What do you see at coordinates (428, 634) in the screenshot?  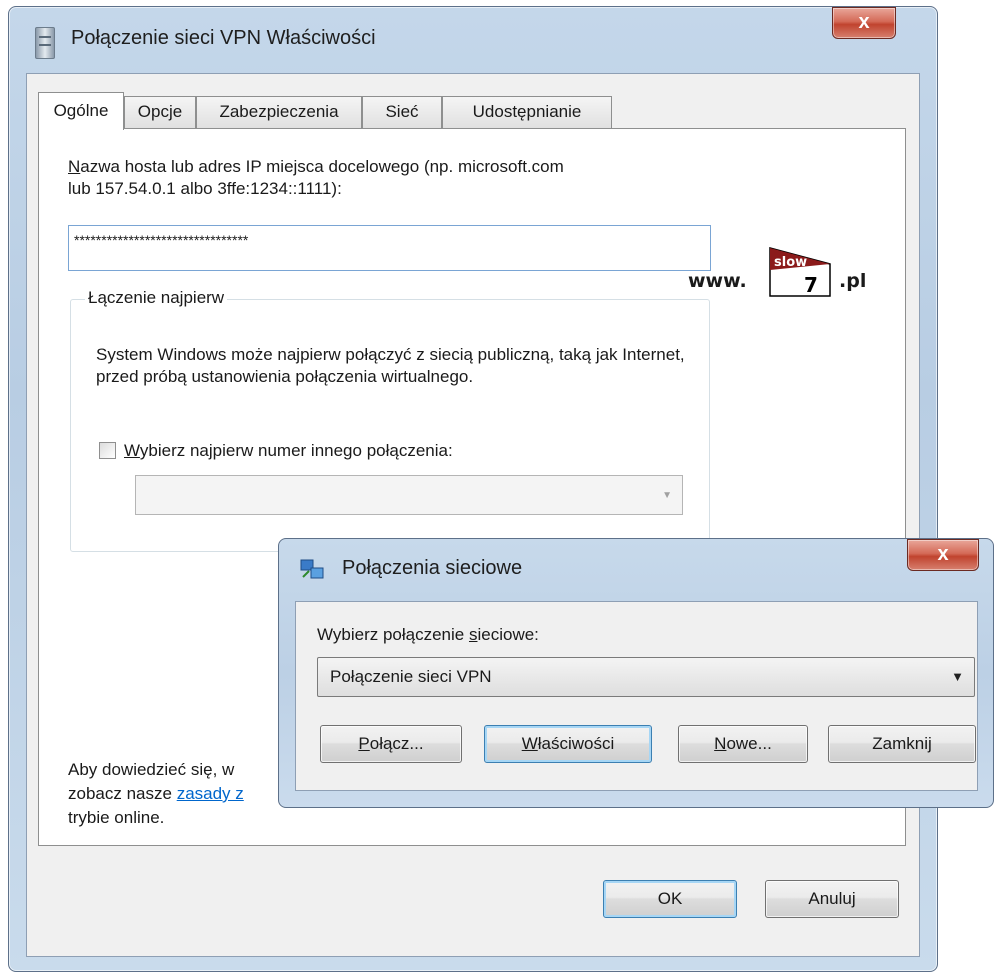 I see `select-connection-label: Wybierz połączenie sieciowe:` at bounding box center [428, 634].